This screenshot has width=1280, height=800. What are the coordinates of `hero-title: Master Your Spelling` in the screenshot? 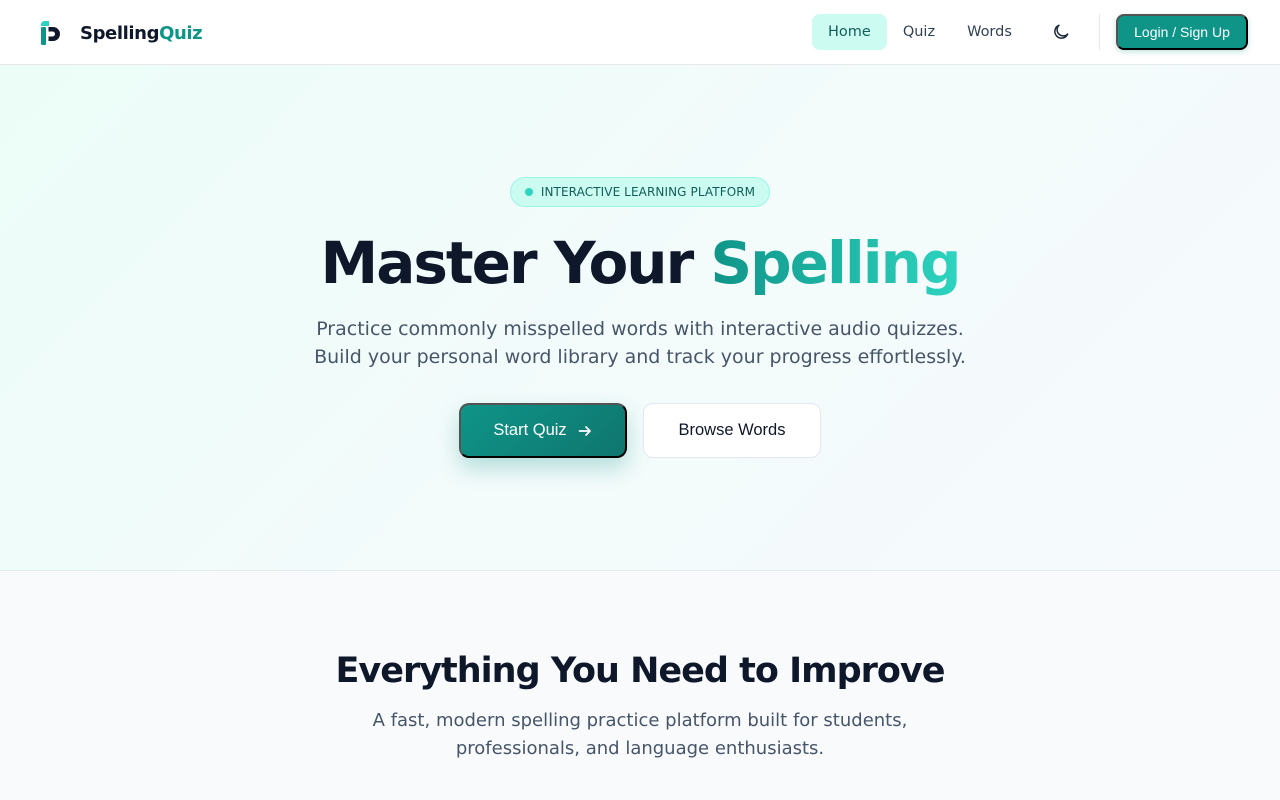 It's located at (640, 263).